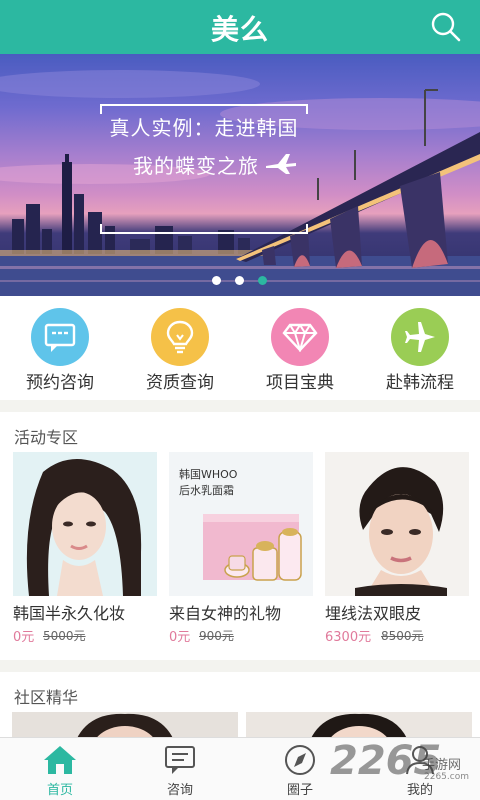 The image size is (480, 800). I want to click on compass-icon, so click(300, 760).